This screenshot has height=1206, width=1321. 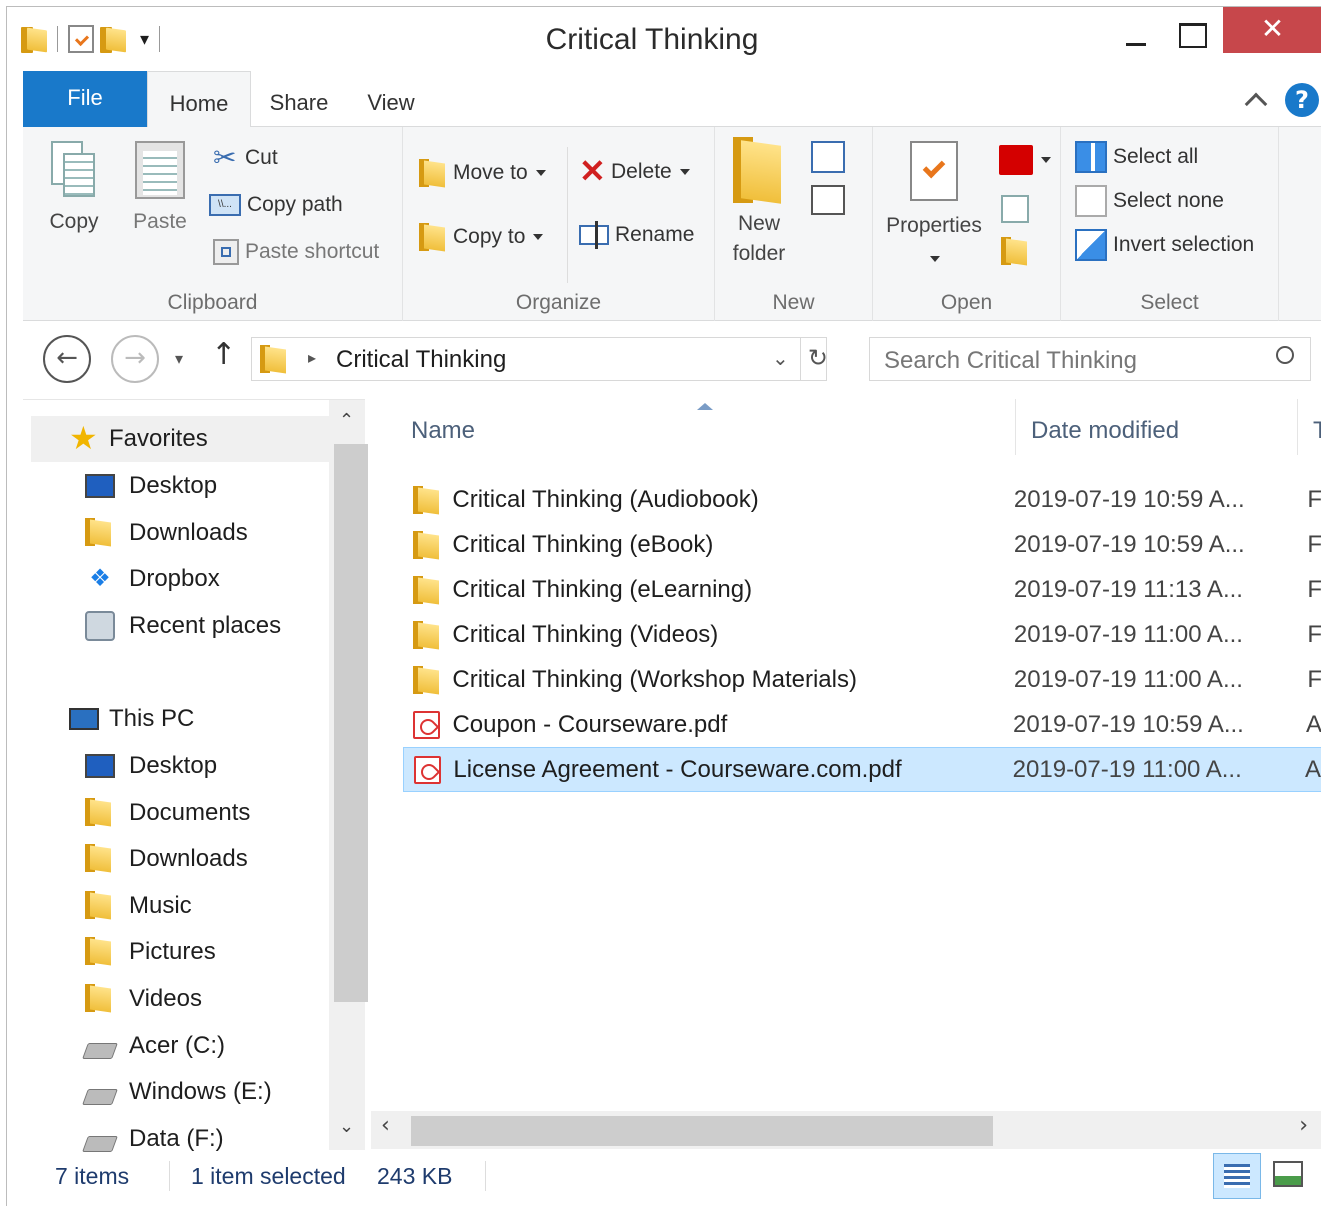 What do you see at coordinates (67, 359) in the screenshot?
I see `back-button: ←` at bounding box center [67, 359].